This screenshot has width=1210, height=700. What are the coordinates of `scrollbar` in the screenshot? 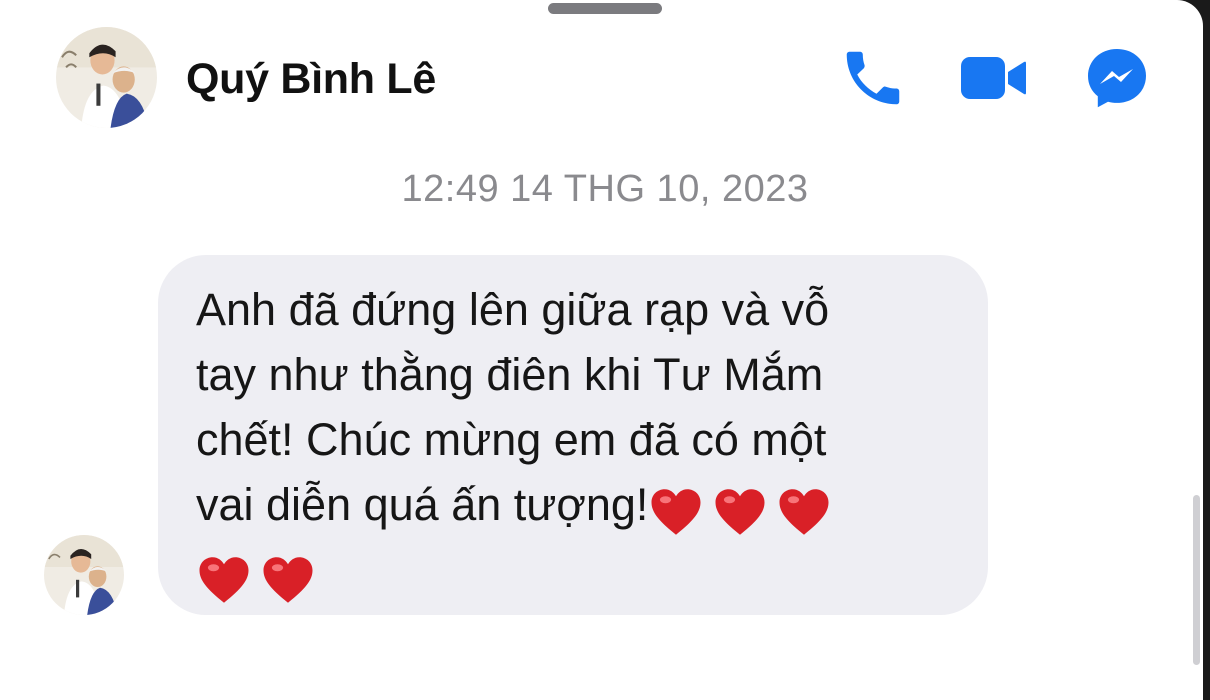 It's located at (1196, 580).